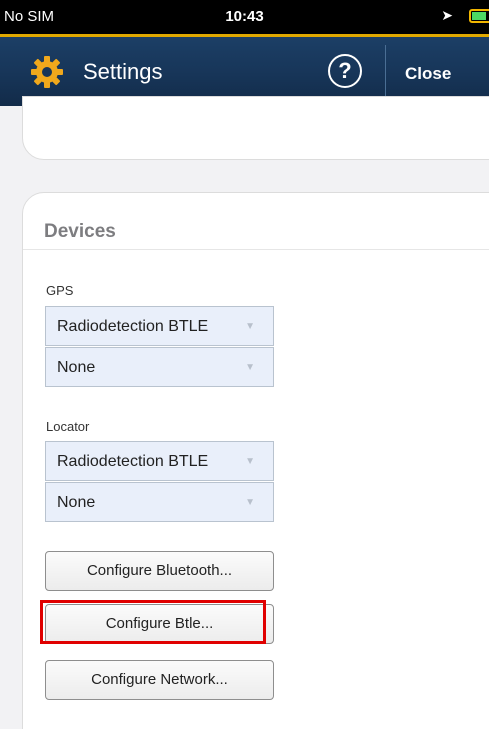 This screenshot has width=489, height=729. I want to click on gps-secondary-value: None, so click(76, 367).